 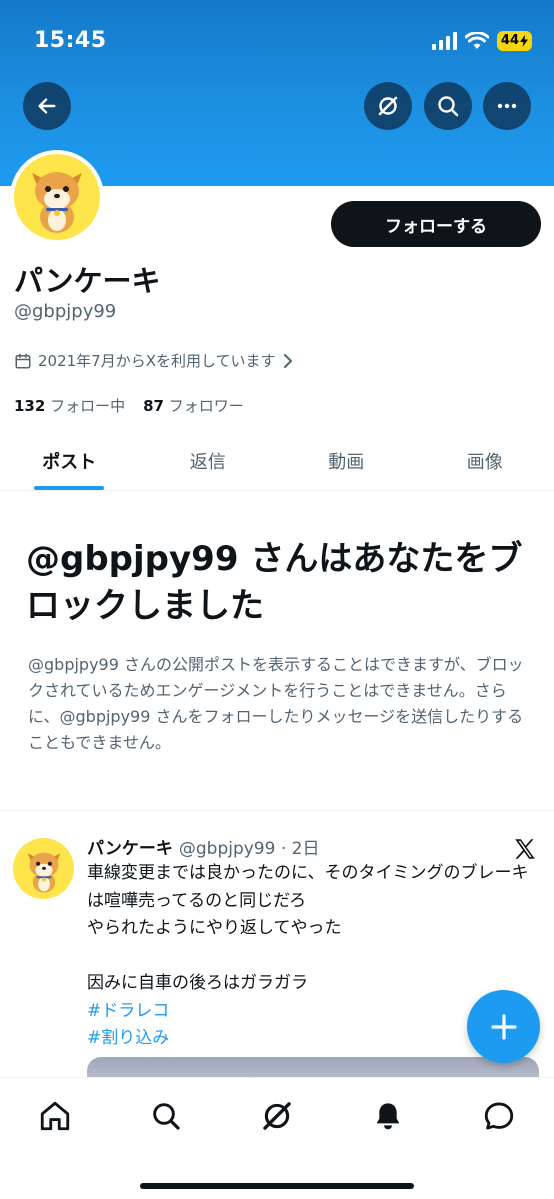 I want to click on tab-videos: 動画, so click(x=346, y=461).